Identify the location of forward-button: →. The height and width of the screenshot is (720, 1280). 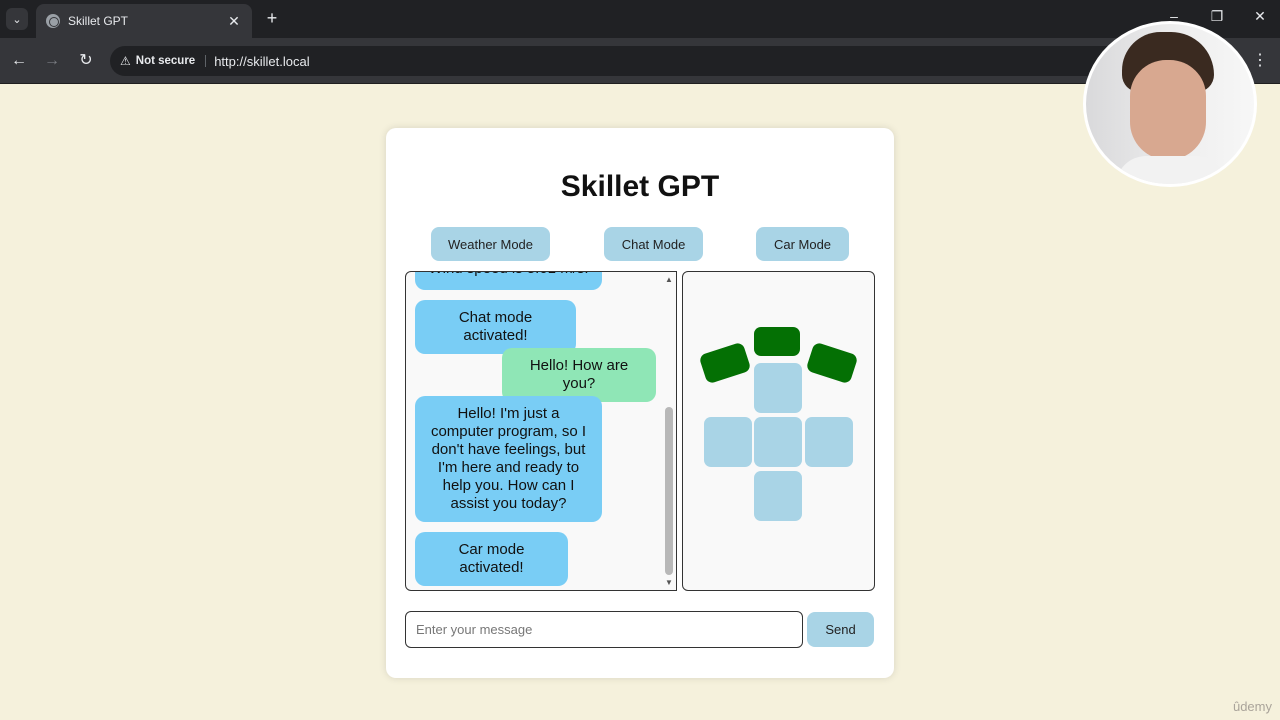
(52, 61).